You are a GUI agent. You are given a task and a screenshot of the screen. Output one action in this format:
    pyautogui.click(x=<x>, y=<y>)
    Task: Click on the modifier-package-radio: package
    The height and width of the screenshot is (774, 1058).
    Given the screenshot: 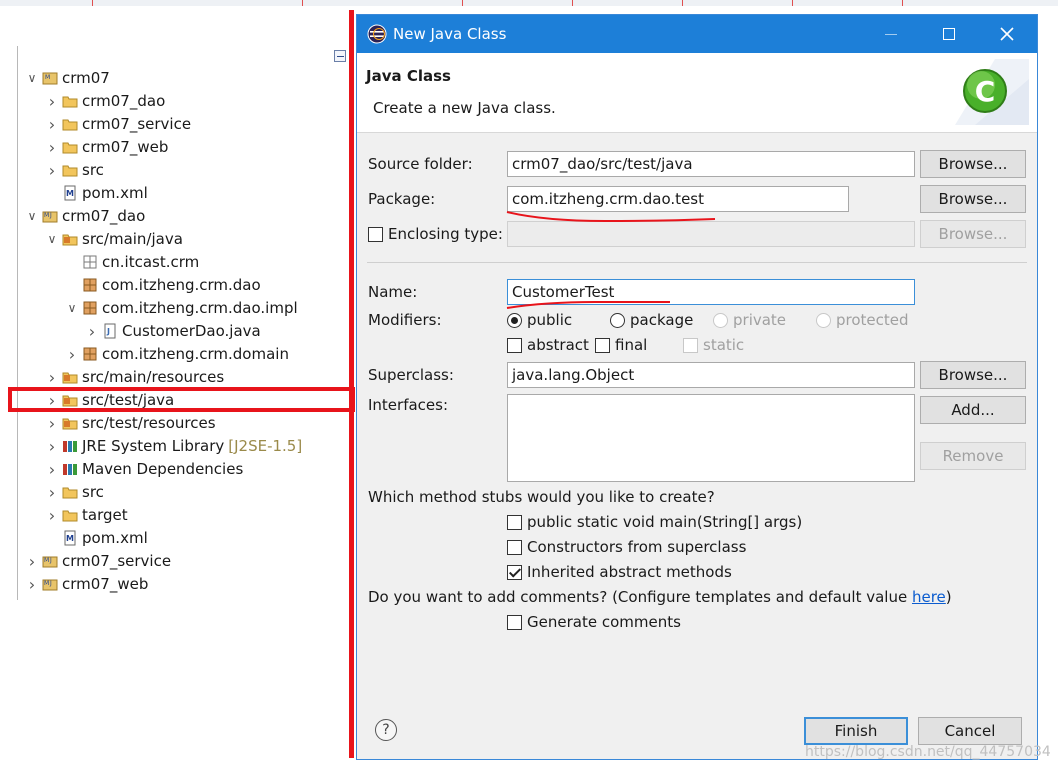 What is the action you would take?
    pyautogui.click(x=651, y=320)
    